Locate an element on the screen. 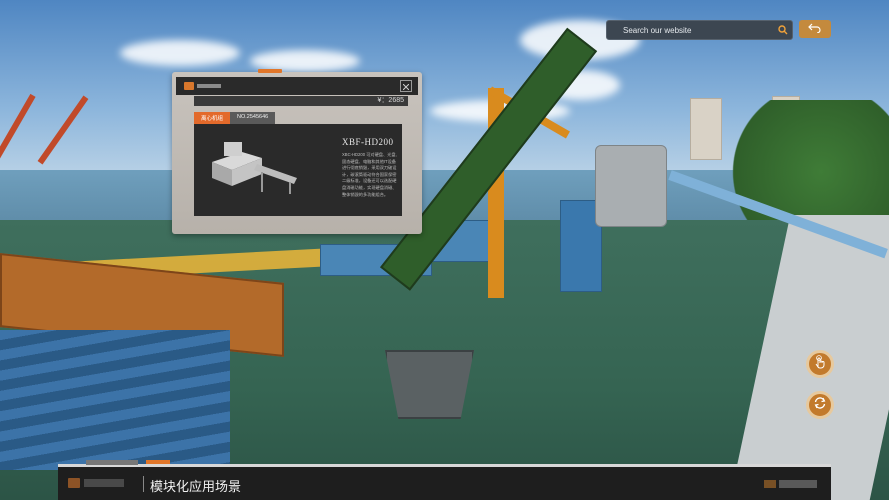  search-icon is located at coordinates (783, 30).